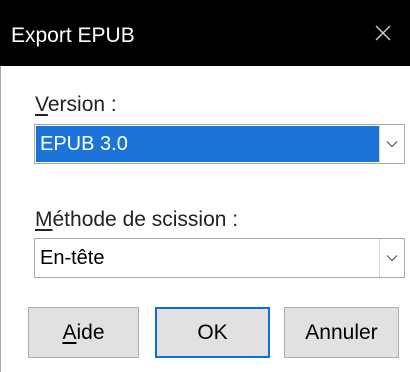 This screenshot has width=410, height=372. Describe the element at coordinates (0, 219) in the screenshot. I see `window-border` at that location.